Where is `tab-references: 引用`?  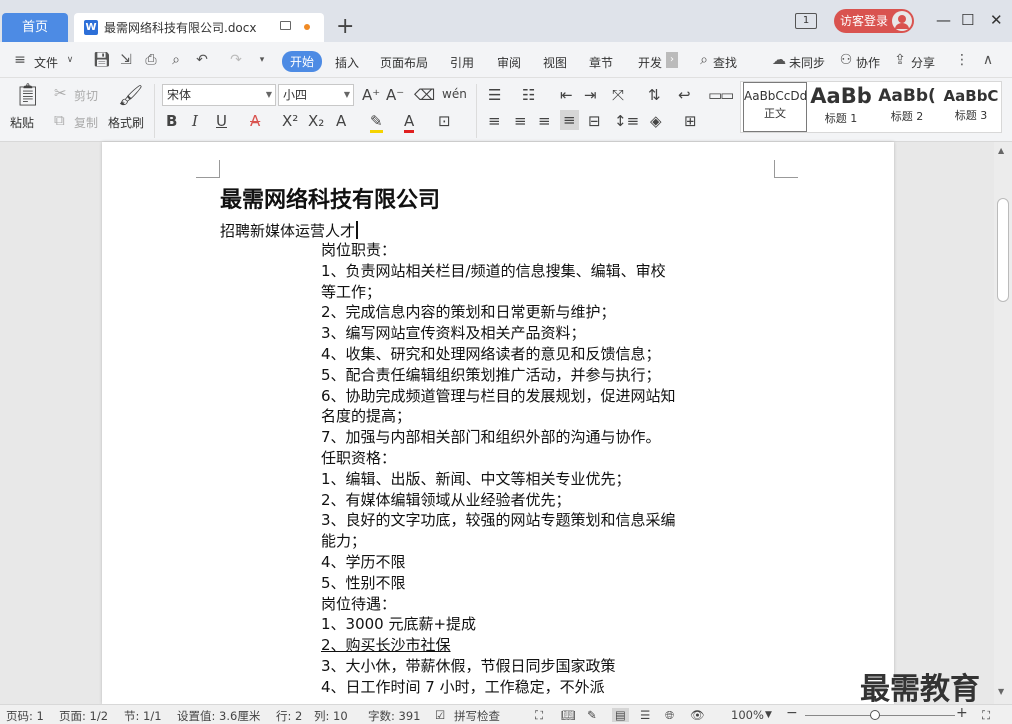
tab-references: 引用 is located at coordinates (462, 62).